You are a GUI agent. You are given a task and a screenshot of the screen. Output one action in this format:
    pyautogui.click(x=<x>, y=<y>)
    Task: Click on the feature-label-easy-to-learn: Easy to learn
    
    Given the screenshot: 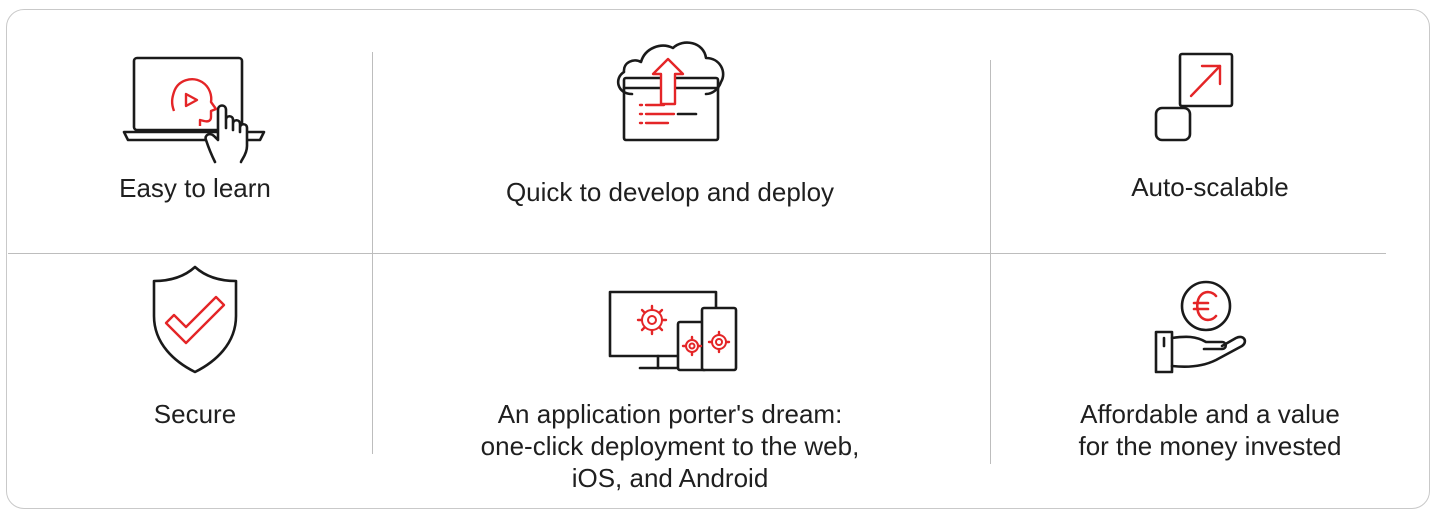 What is the action you would take?
    pyautogui.click(x=195, y=188)
    